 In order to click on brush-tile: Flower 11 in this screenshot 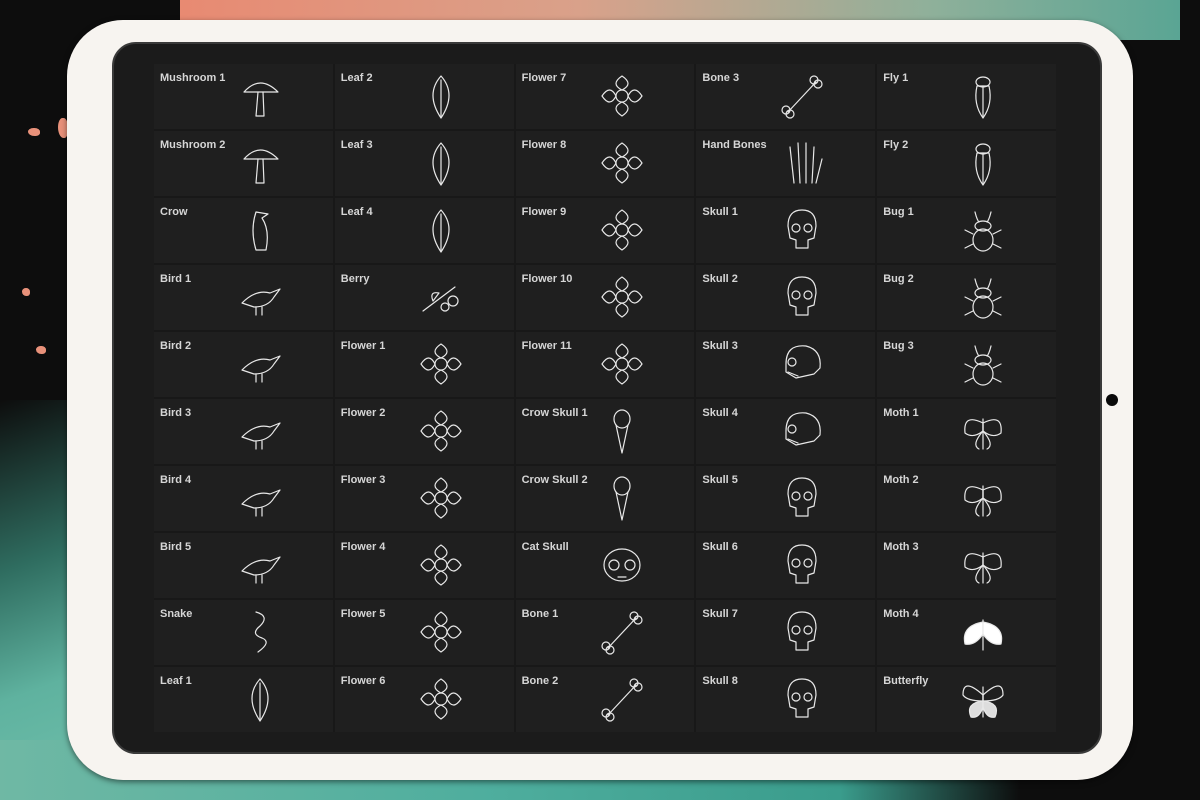, I will do `click(605, 364)`.